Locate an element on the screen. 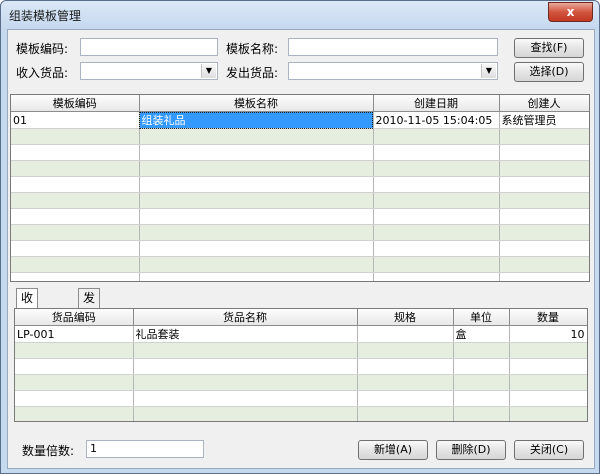 The image size is (600, 474). column-header: 货品名称 is located at coordinates (245, 317).